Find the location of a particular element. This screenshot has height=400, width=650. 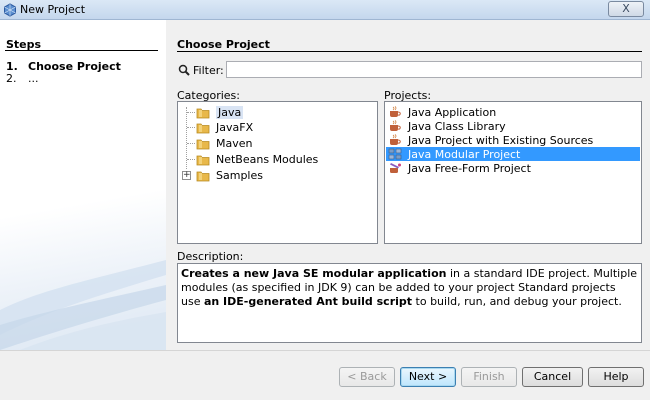

step-number: 2. is located at coordinates (11, 78).